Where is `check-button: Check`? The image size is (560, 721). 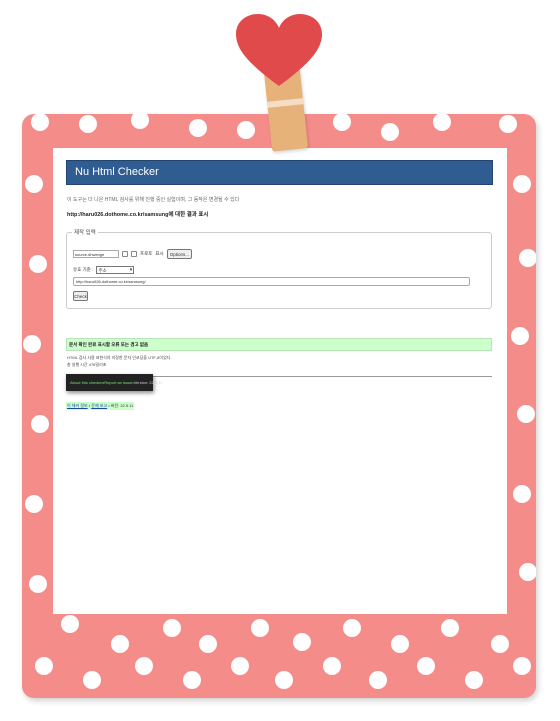 check-button: Check is located at coordinates (80, 296).